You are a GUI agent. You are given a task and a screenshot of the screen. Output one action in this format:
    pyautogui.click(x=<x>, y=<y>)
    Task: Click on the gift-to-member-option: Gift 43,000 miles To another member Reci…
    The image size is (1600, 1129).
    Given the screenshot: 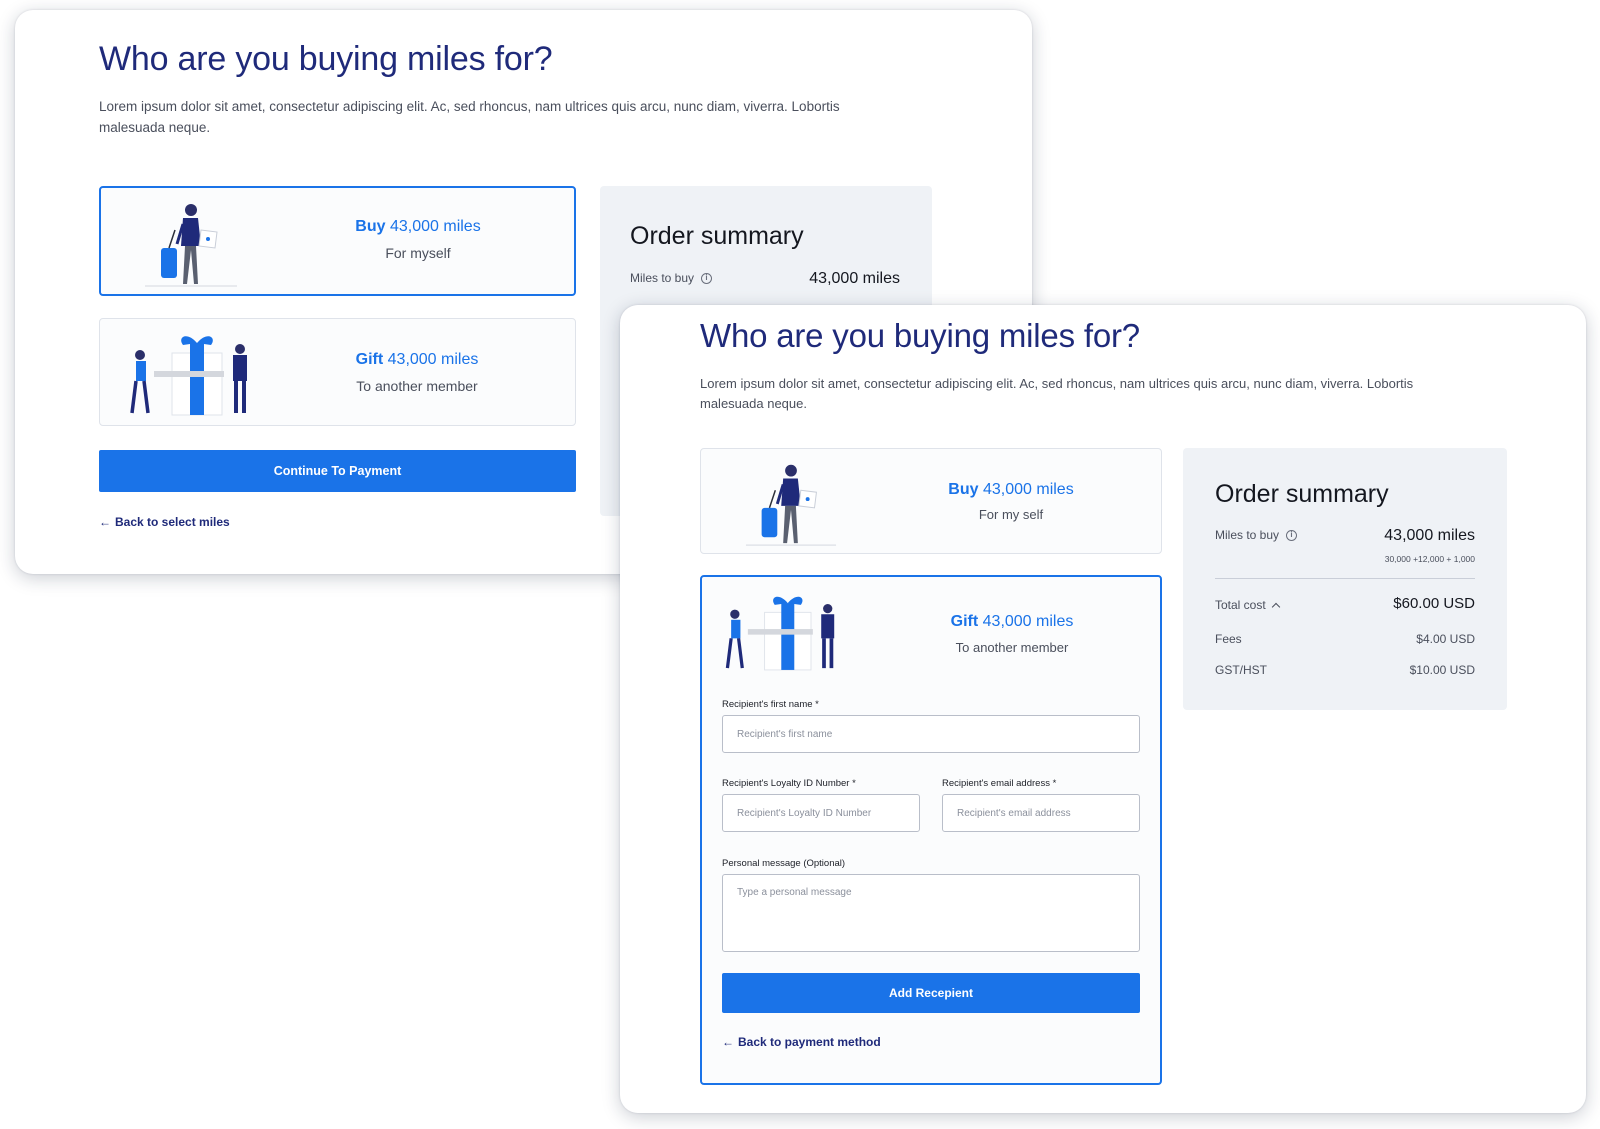 What is the action you would take?
    pyautogui.click(x=931, y=830)
    